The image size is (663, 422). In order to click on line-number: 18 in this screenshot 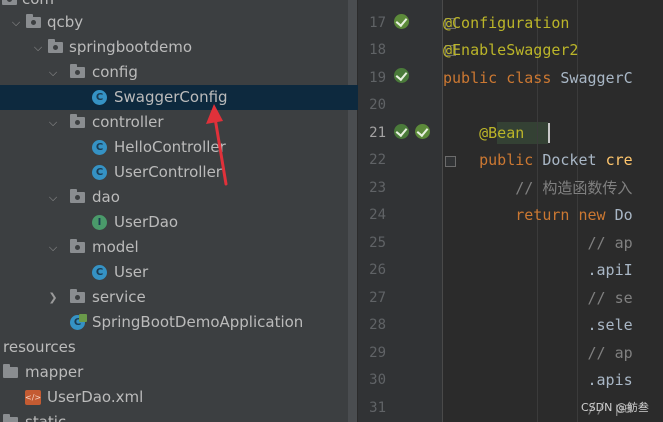, I will do `click(377, 50)`.